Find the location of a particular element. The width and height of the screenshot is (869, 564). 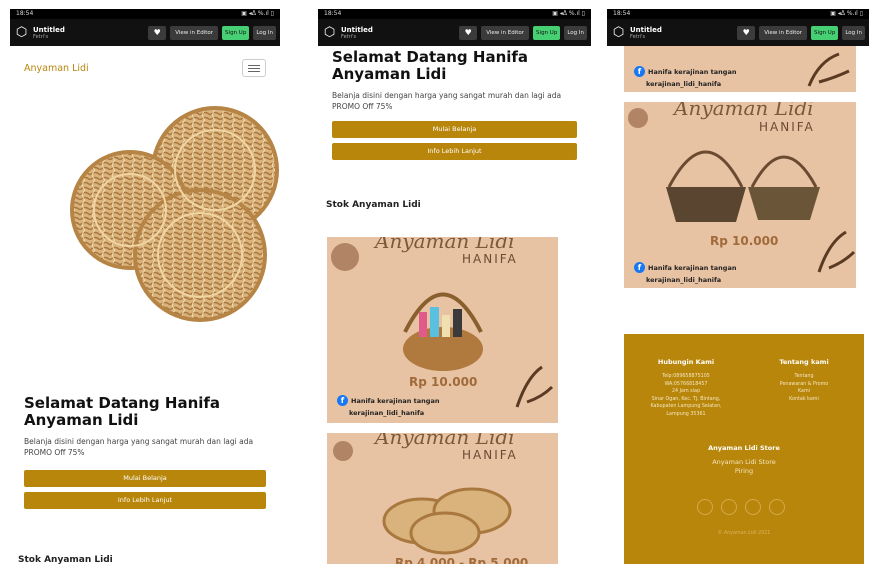

store-link: Piring is located at coordinates (744, 471).